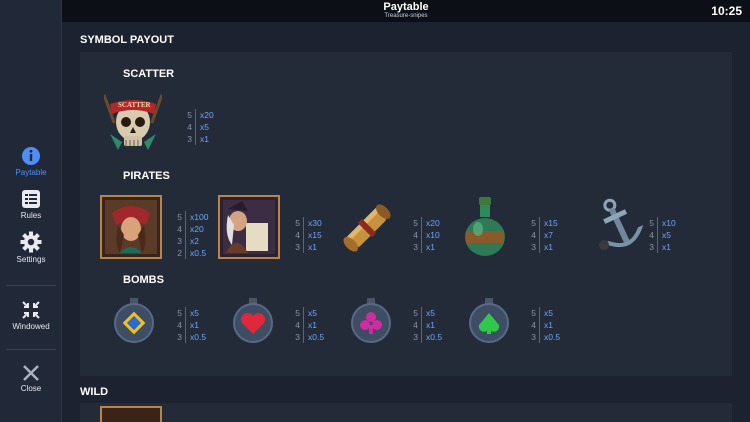 This screenshot has height=422, width=750. I want to click on sidebar-divider, so click(31, 285).